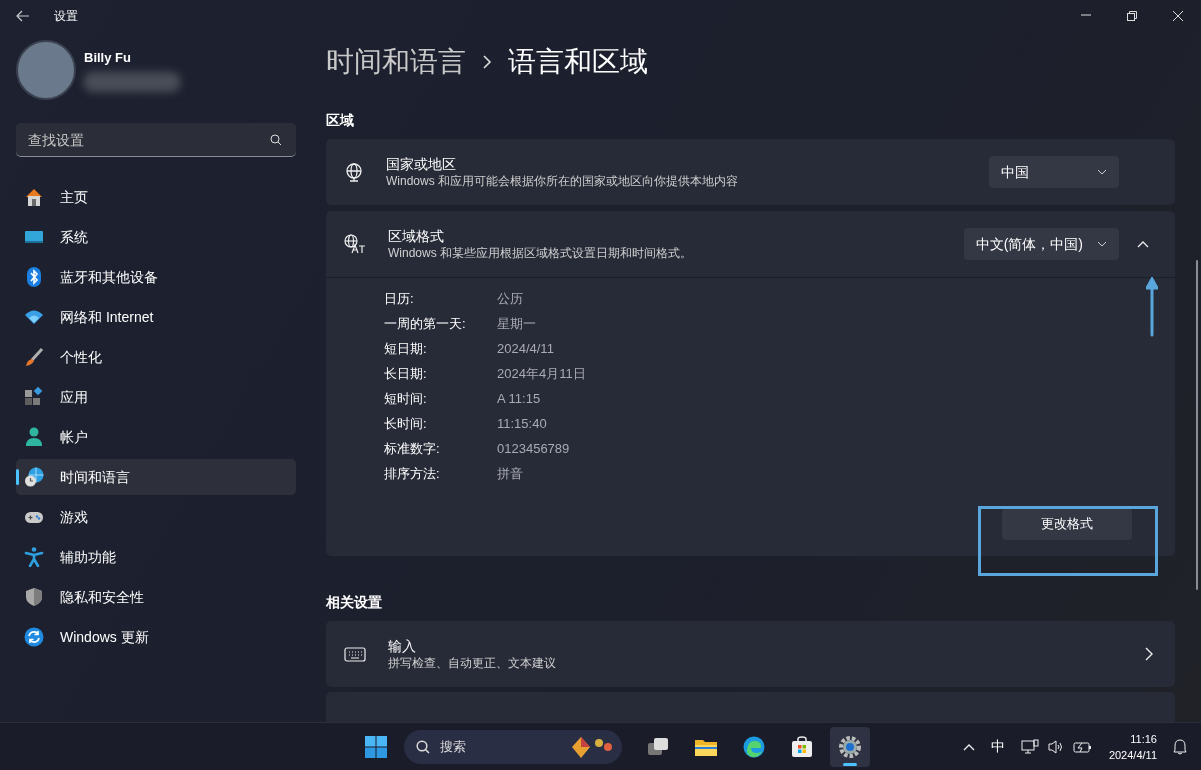 This screenshot has width=1201, height=770. What do you see at coordinates (513, 746) in the screenshot?
I see `taskbar-search-field: 搜索` at bounding box center [513, 746].